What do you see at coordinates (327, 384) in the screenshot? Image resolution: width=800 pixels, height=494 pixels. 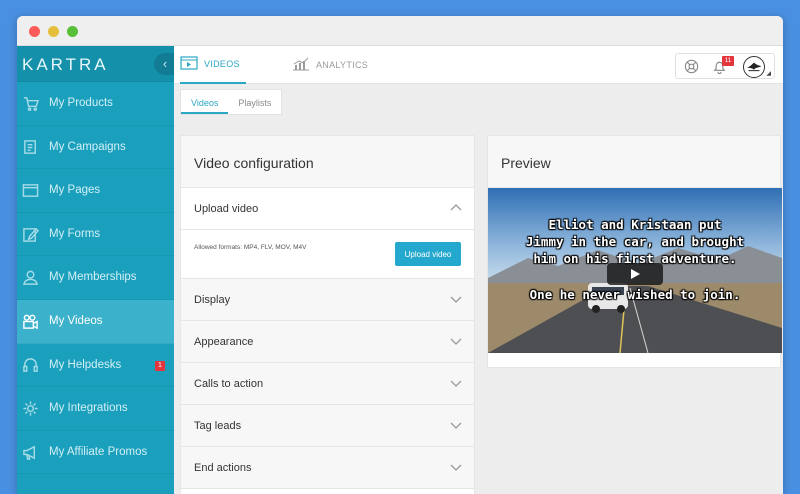 I see `accordion-calls-to-action: Calls to action` at bounding box center [327, 384].